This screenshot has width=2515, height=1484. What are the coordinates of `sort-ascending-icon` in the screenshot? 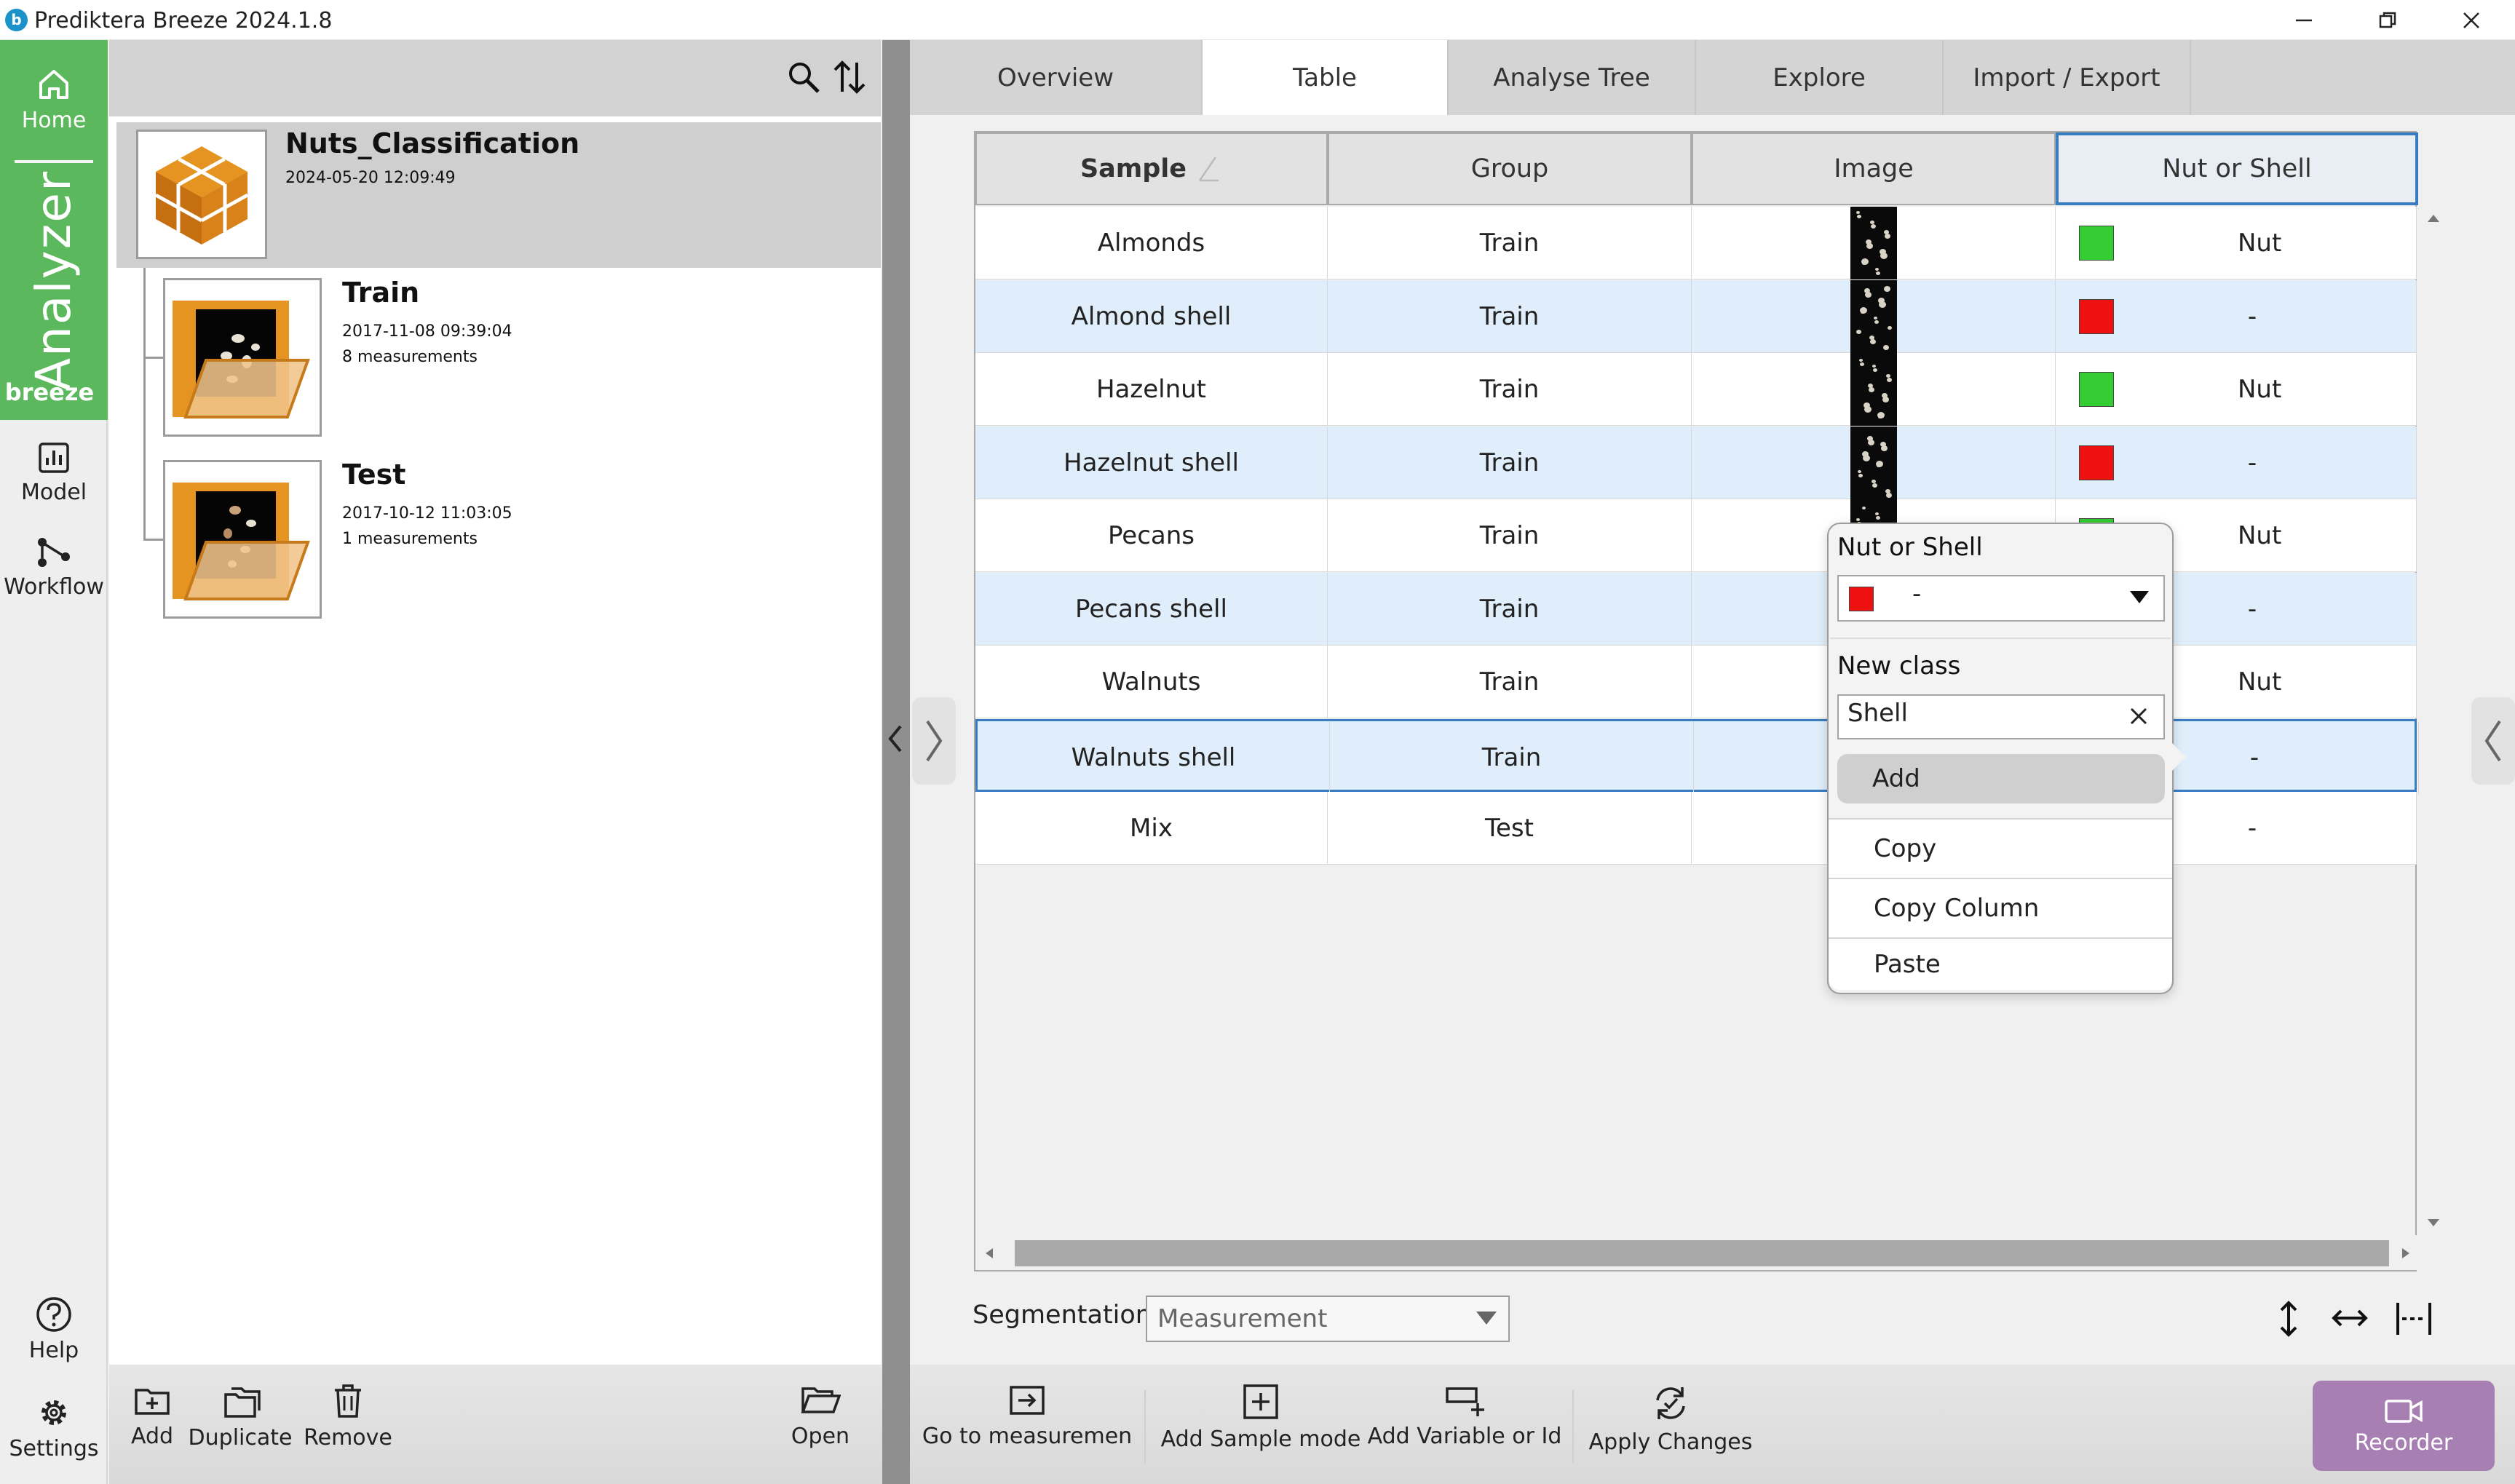 It's located at (1209, 169).